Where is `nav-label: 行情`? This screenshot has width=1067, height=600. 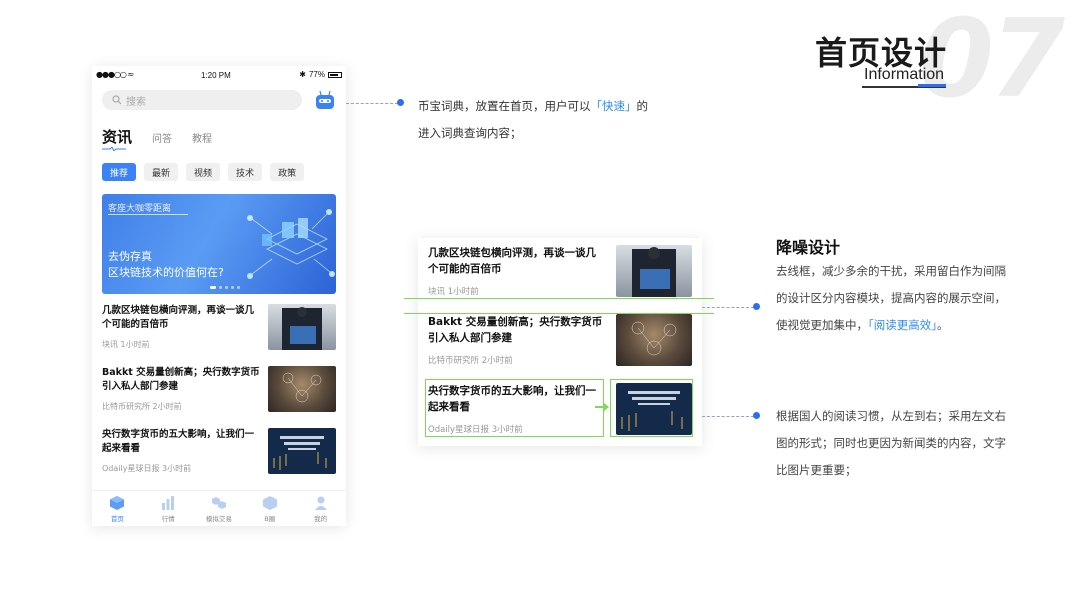
nav-label: 行情 is located at coordinates (168, 518).